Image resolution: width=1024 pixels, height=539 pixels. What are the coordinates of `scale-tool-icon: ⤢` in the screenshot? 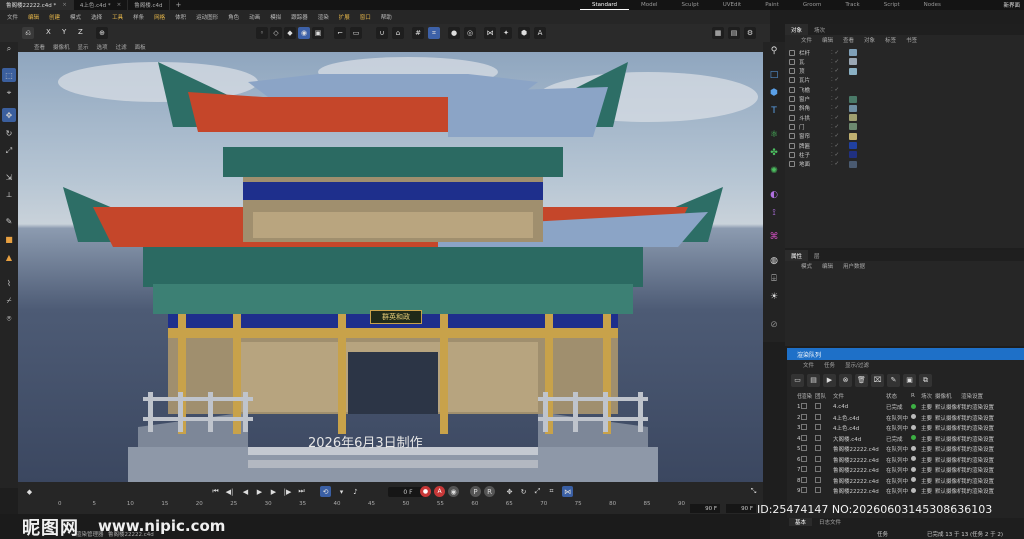 It's located at (9, 151).